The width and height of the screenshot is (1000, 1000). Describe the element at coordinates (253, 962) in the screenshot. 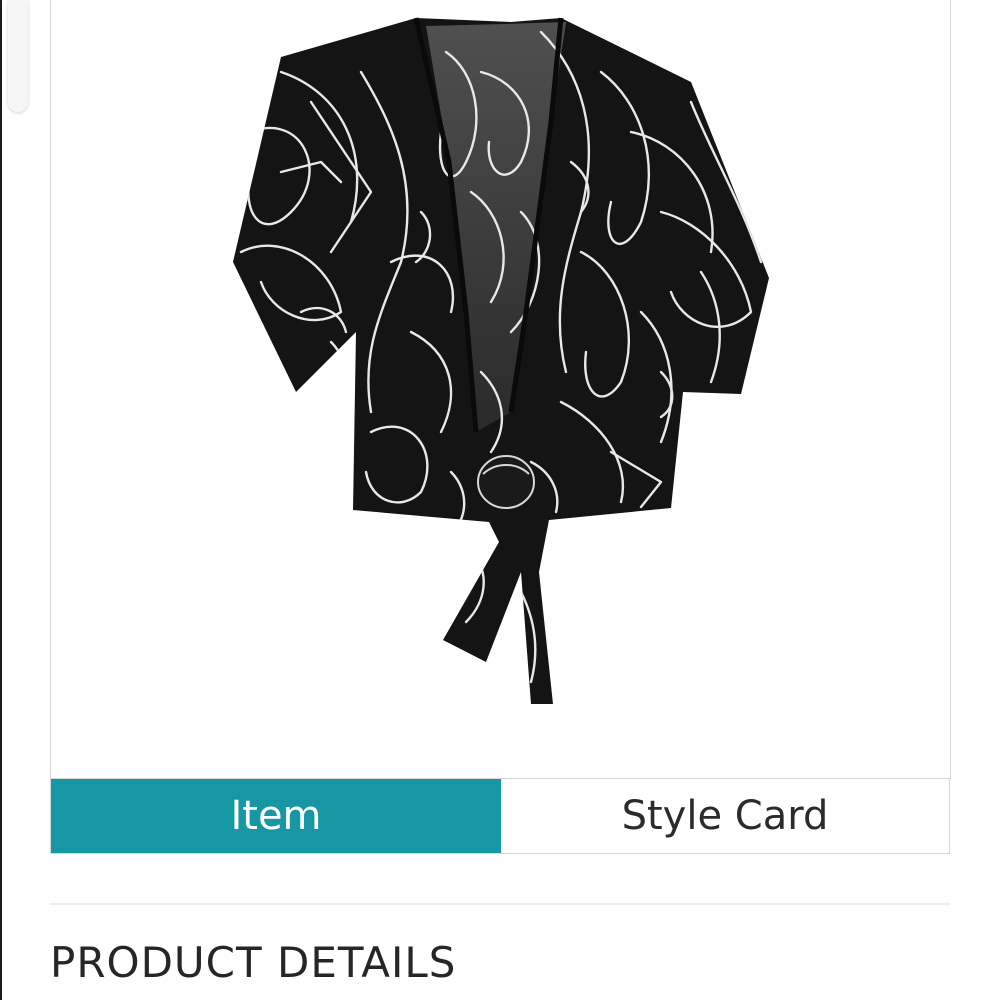

I see `product-details-heading: PRODUCT DETAILS` at that location.